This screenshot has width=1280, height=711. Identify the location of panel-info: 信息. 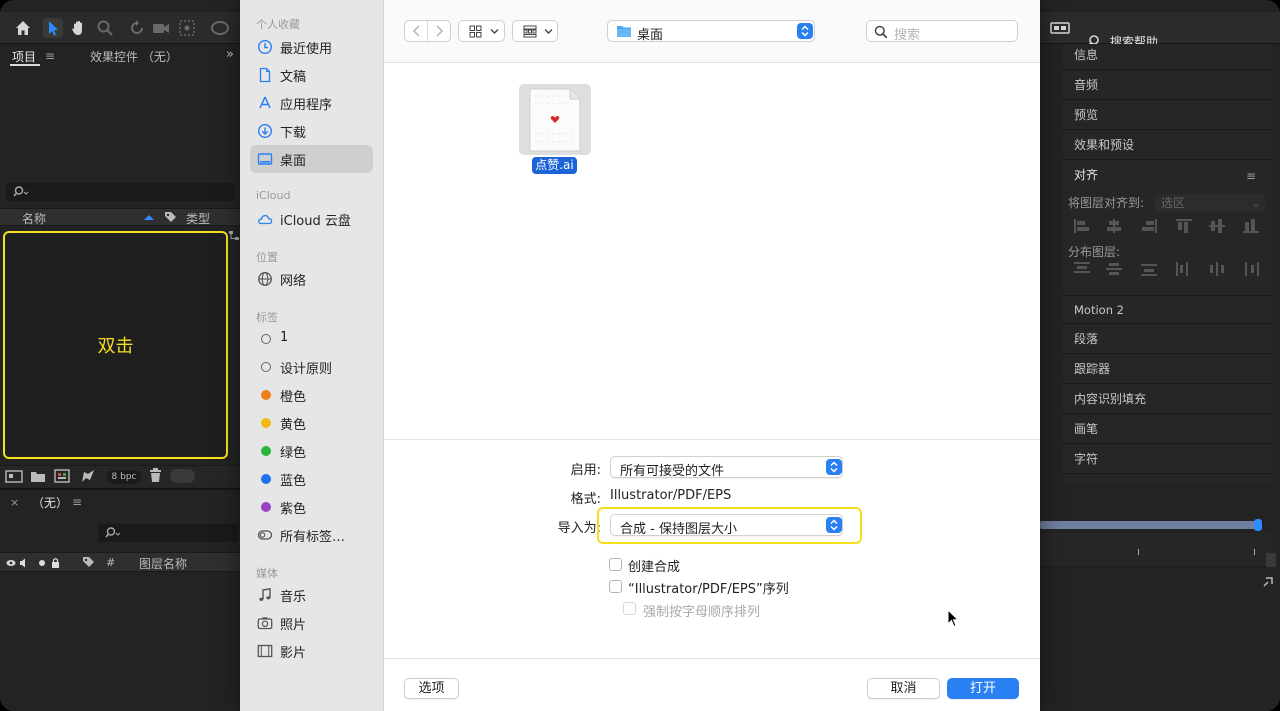
(1167, 55).